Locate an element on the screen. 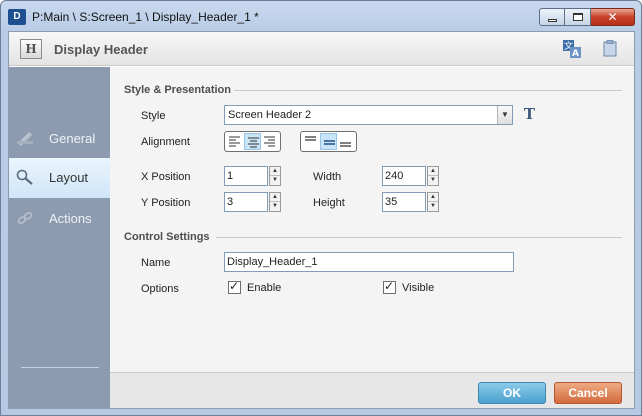 The image size is (642, 416). align-top-icon is located at coordinates (310, 138).